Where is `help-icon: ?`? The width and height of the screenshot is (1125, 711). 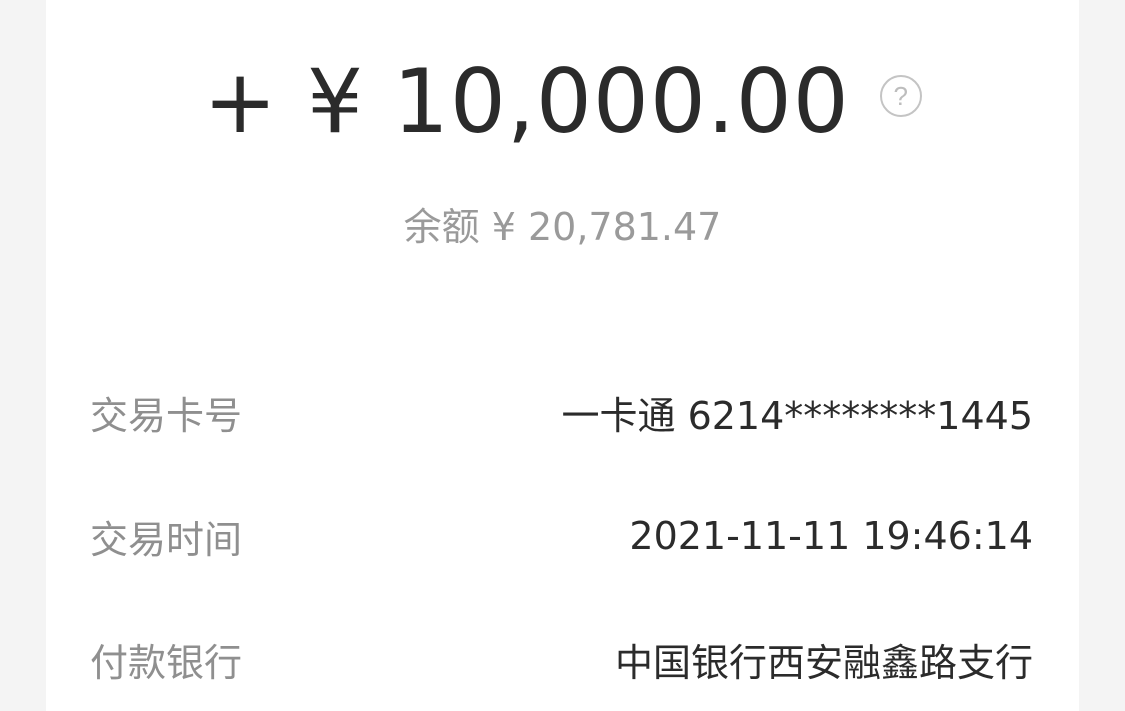
help-icon: ? is located at coordinates (900, 96).